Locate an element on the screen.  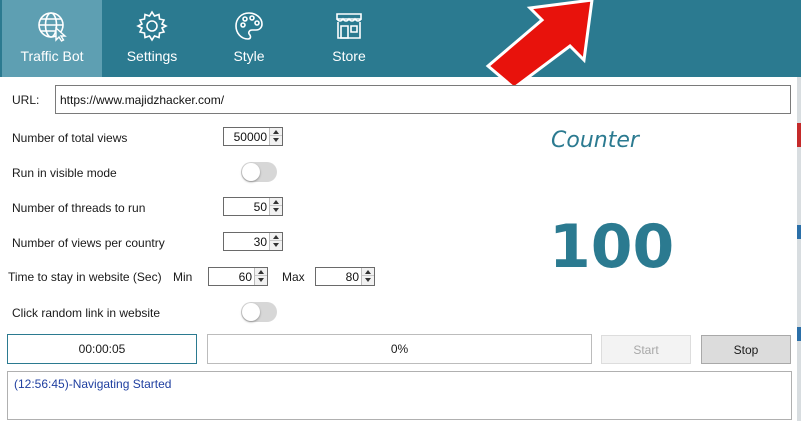
time-to-stay-label: Time to stay in website (Sec) is located at coordinates (85, 277).